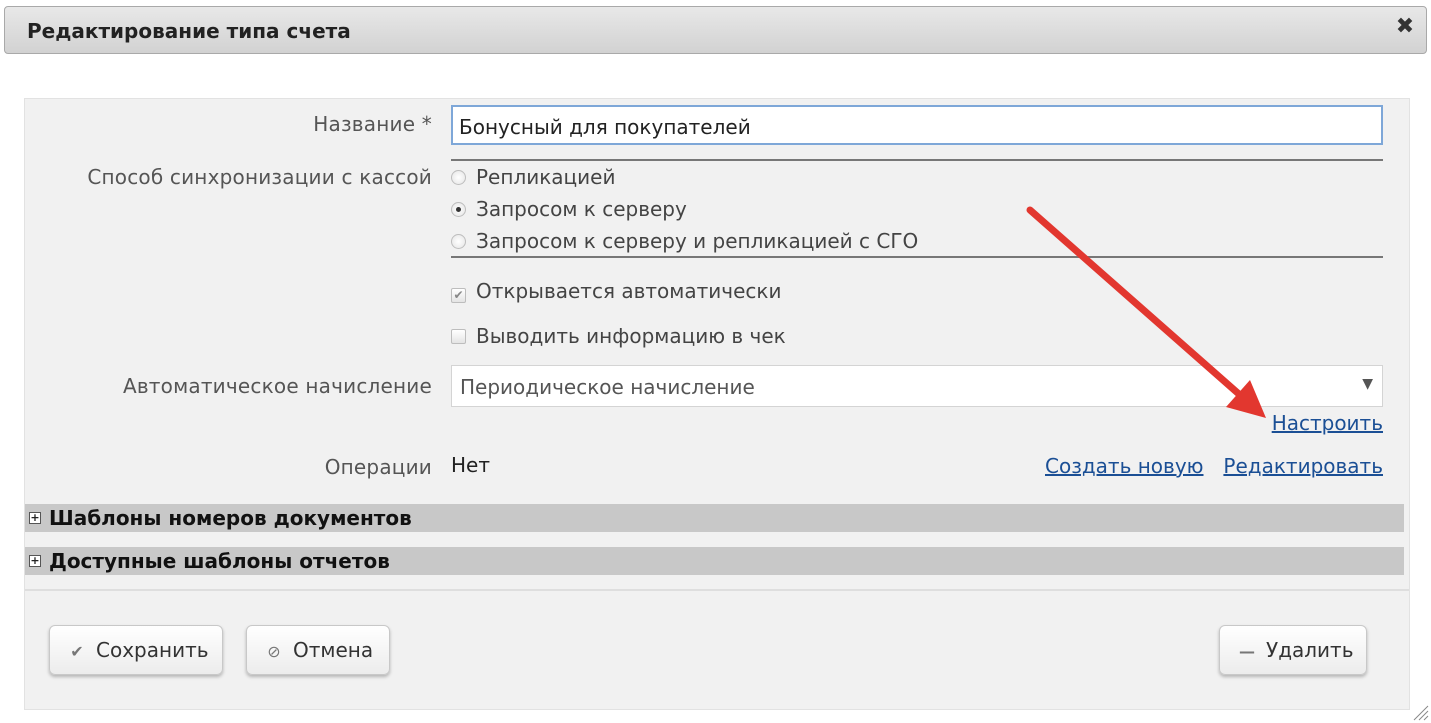 Image resolution: width=1431 pixels, height=723 pixels. I want to click on configure-link: Настроить, so click(1327, 423).